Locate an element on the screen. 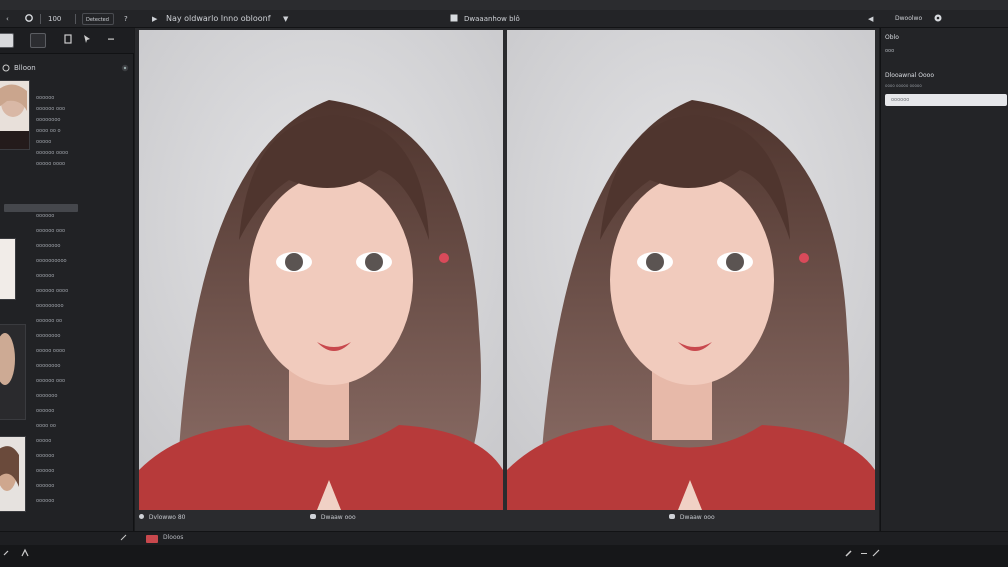 The image size is (1008, 567). settings-icon is located at coordinates (938, 19).